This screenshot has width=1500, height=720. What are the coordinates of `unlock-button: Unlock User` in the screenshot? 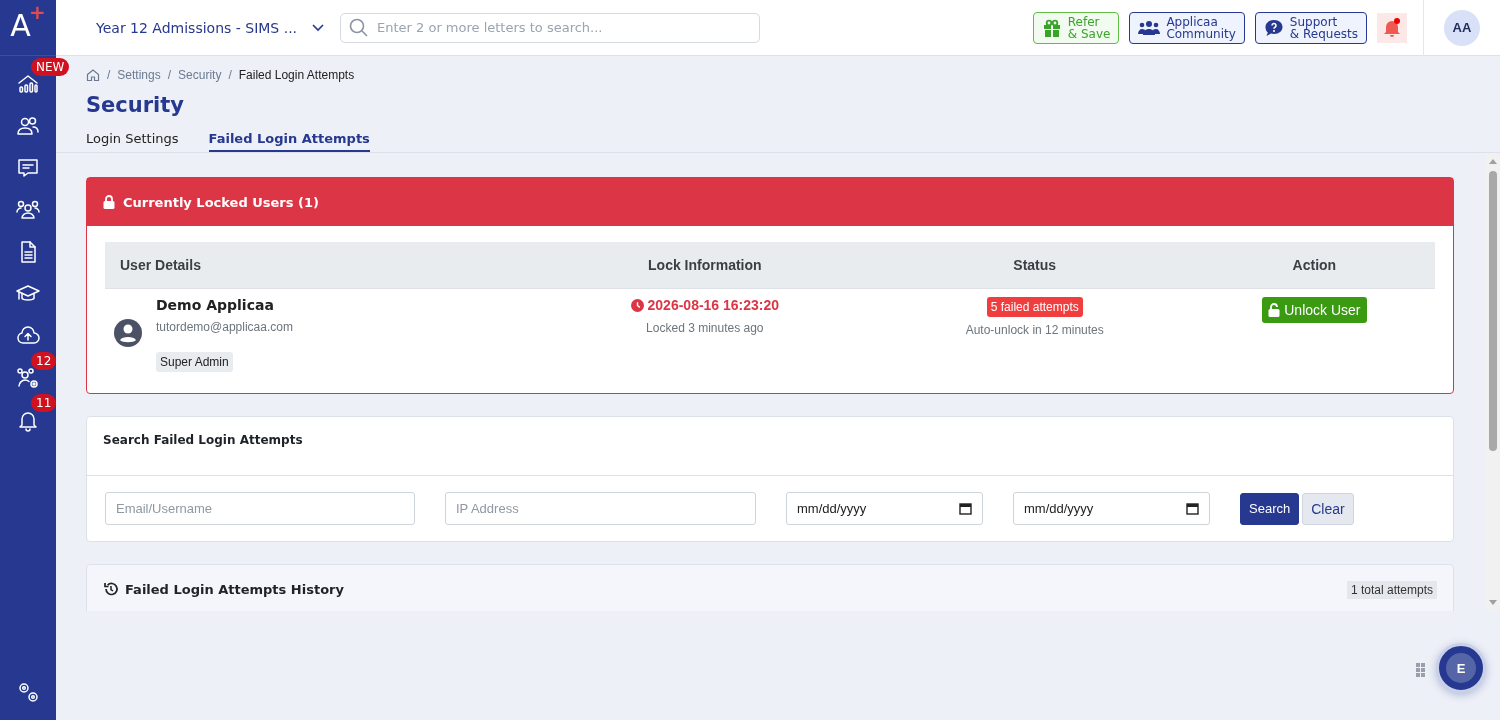 It's located at (1314, 310).